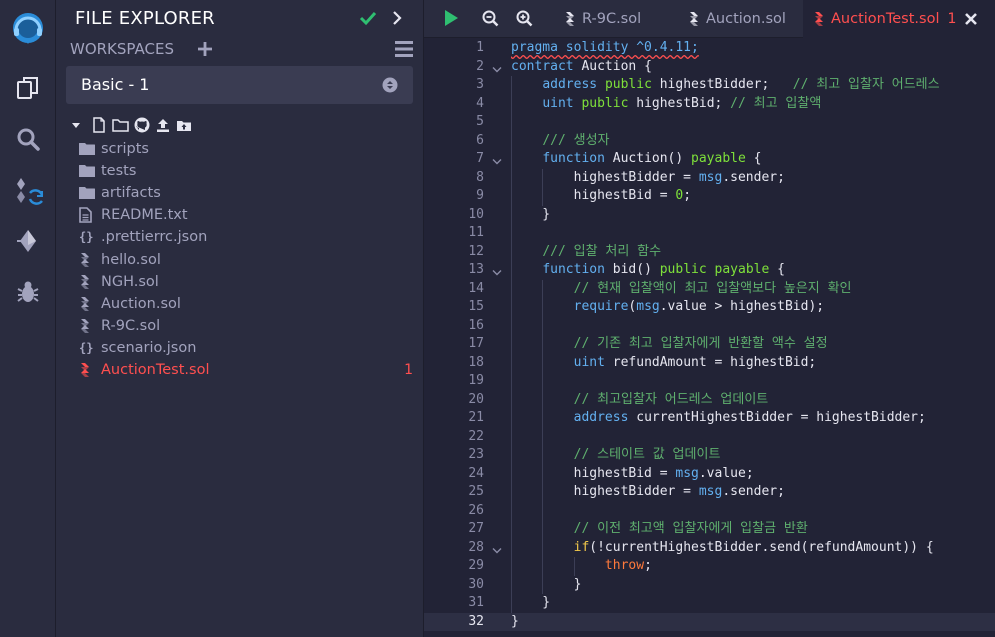 Image resolution: width=995 pixels, height=637 pixels. What do you see at coordinates (408, 369) in the screenshot?
I see `error-count-badge: 1` at bounding box center [408, 369].